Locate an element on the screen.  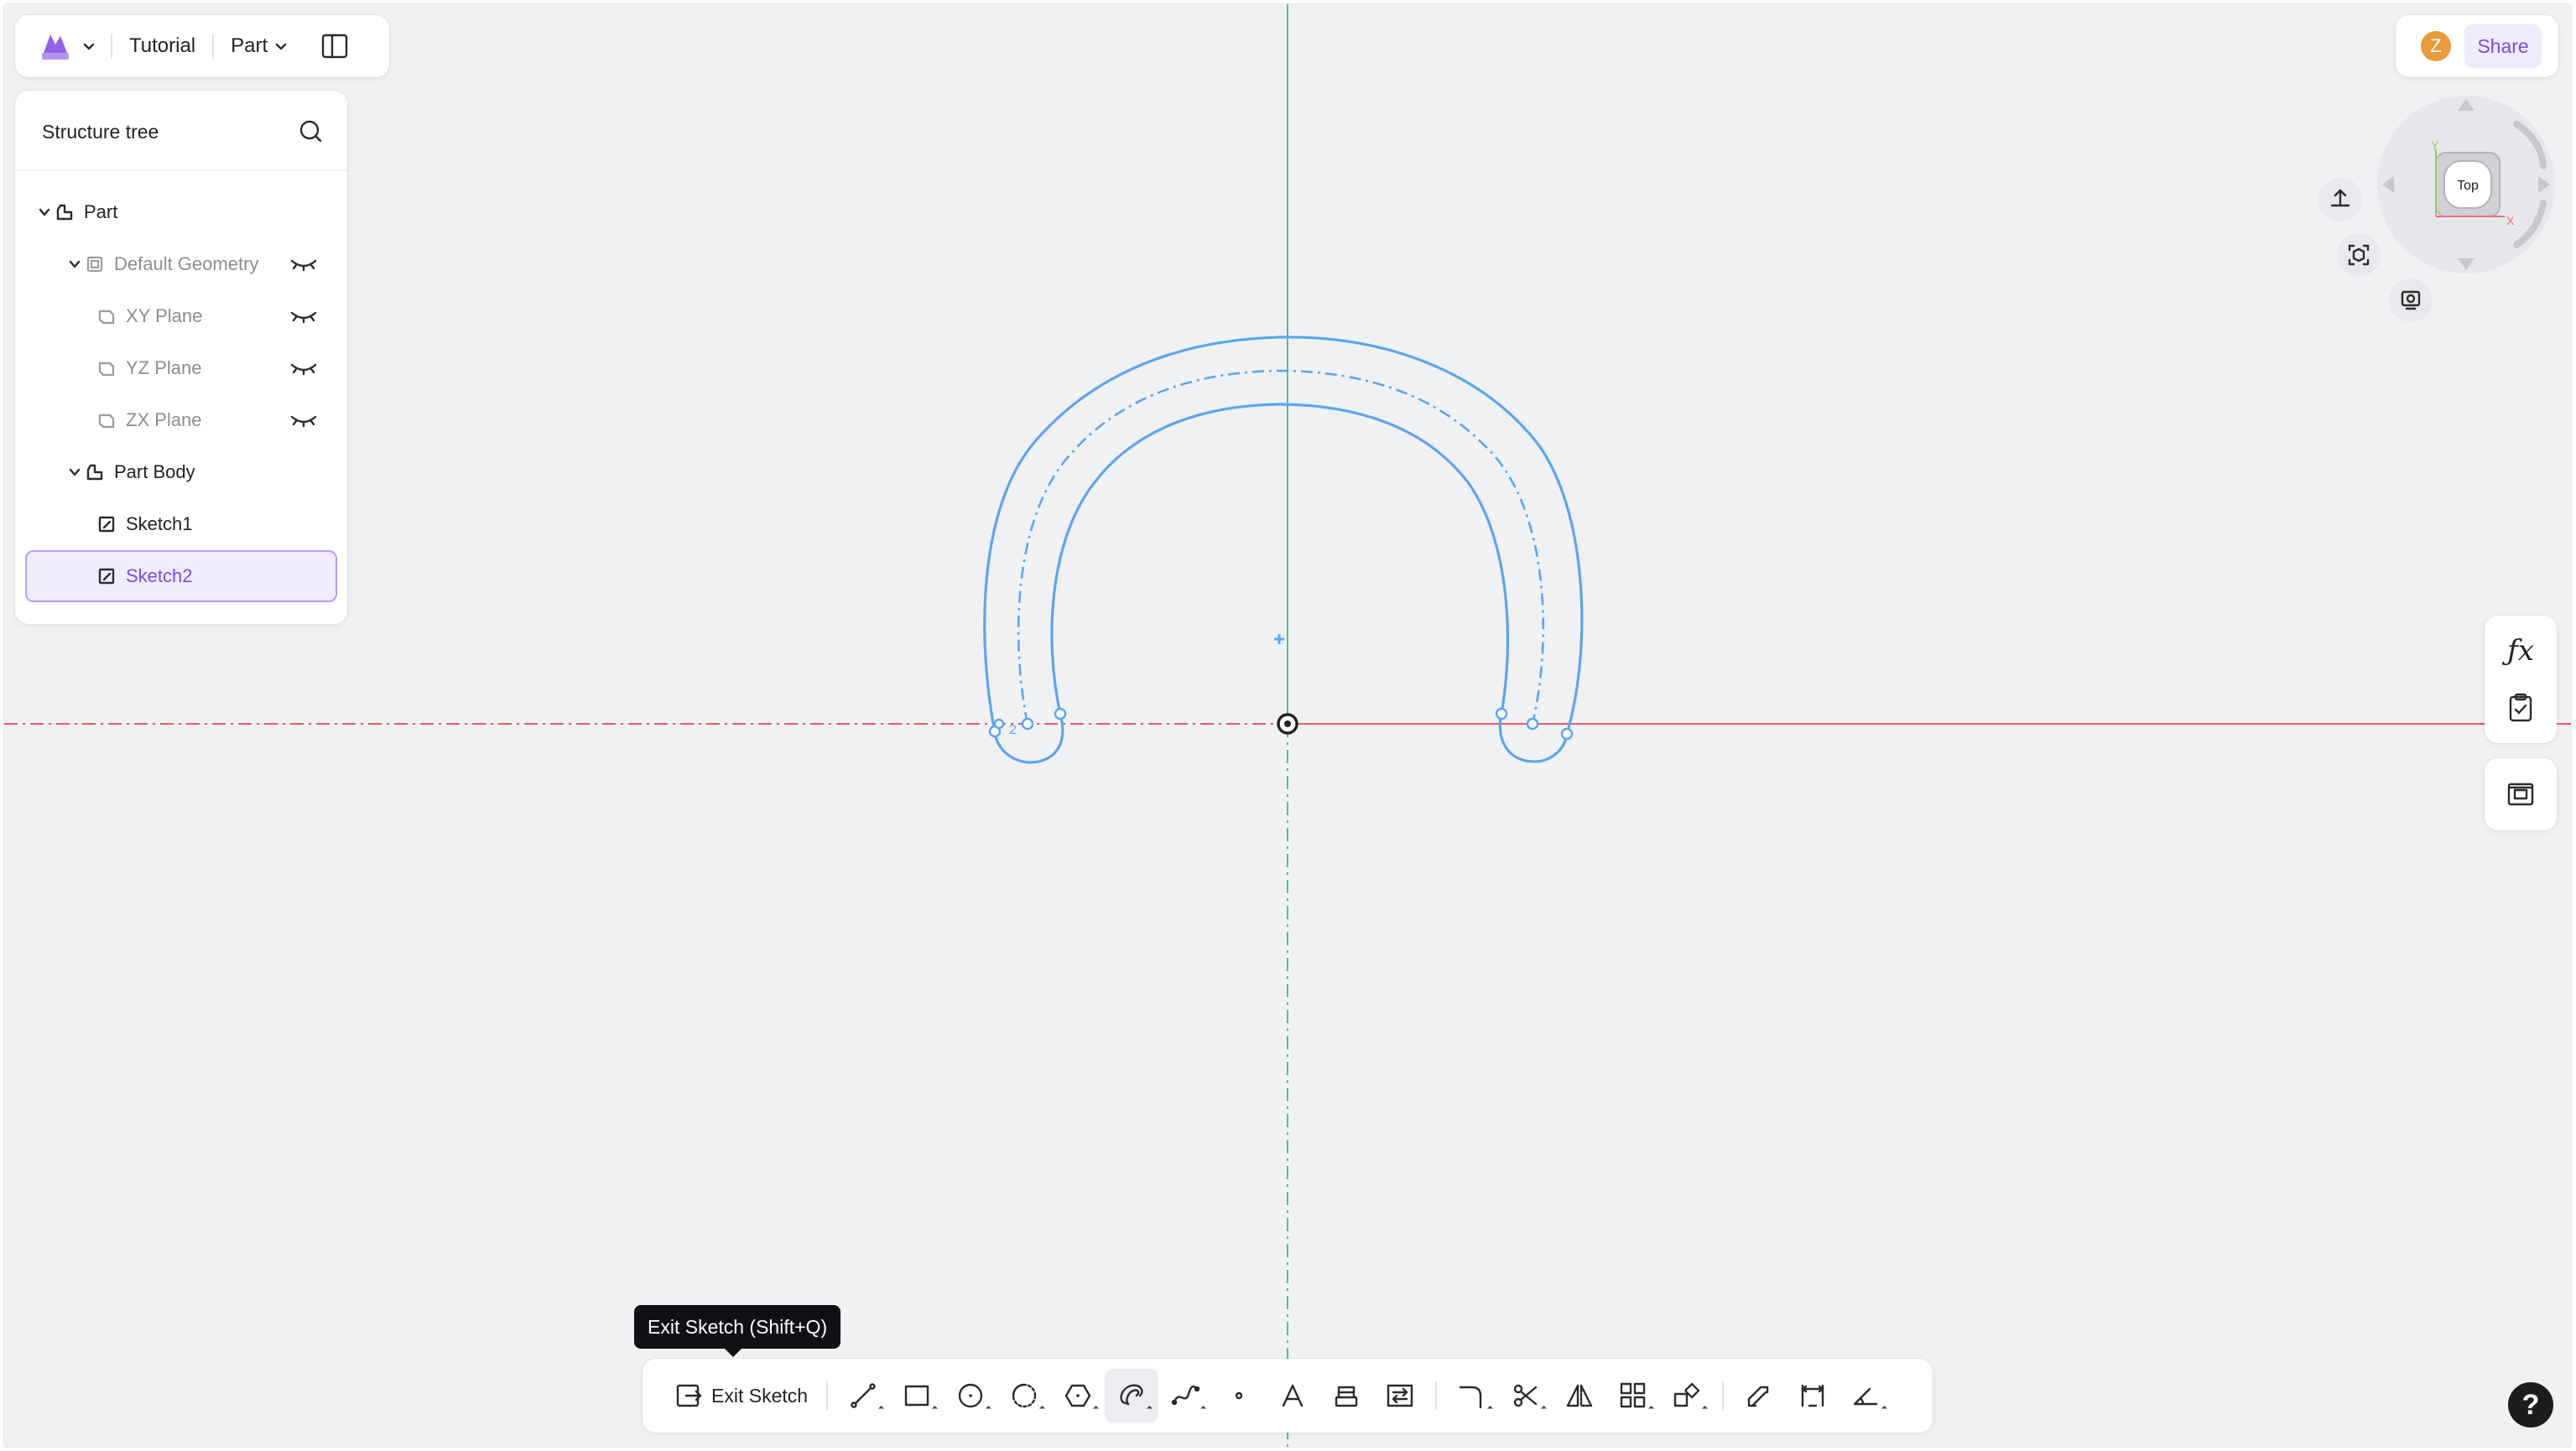
convert-tool-icon is located at coordinates (1400, 1395).